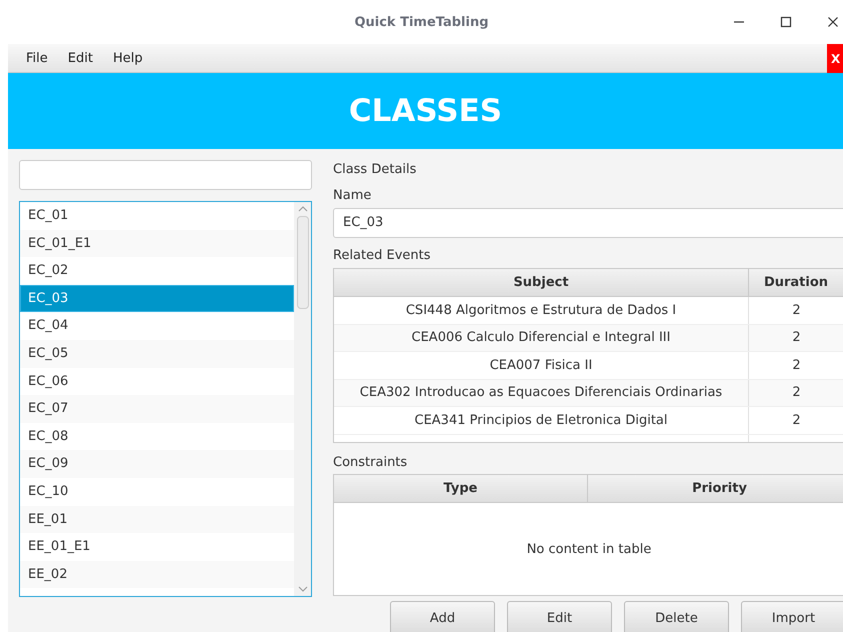 This screenshot has height=632, width=843. What do you see at coordinates (541, 393) in the screenshot?
I see `table-cell: CEA302 Introducao as Equacoes Diferenciais Ordinarias` at bounding box center [541, 393].